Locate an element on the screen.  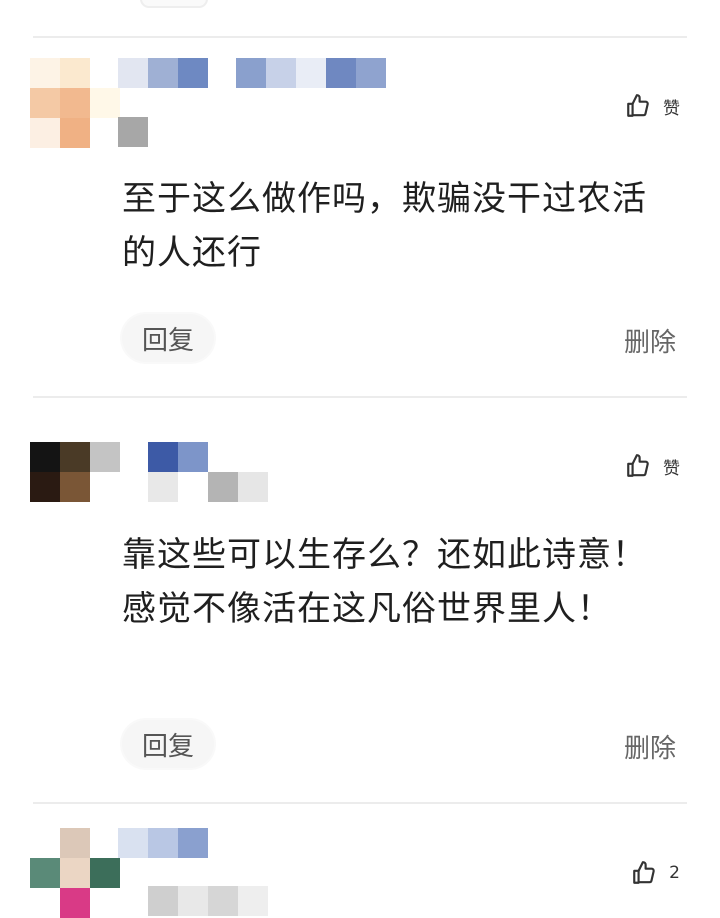
like-count: 2 is located at coordinates (674, 873).